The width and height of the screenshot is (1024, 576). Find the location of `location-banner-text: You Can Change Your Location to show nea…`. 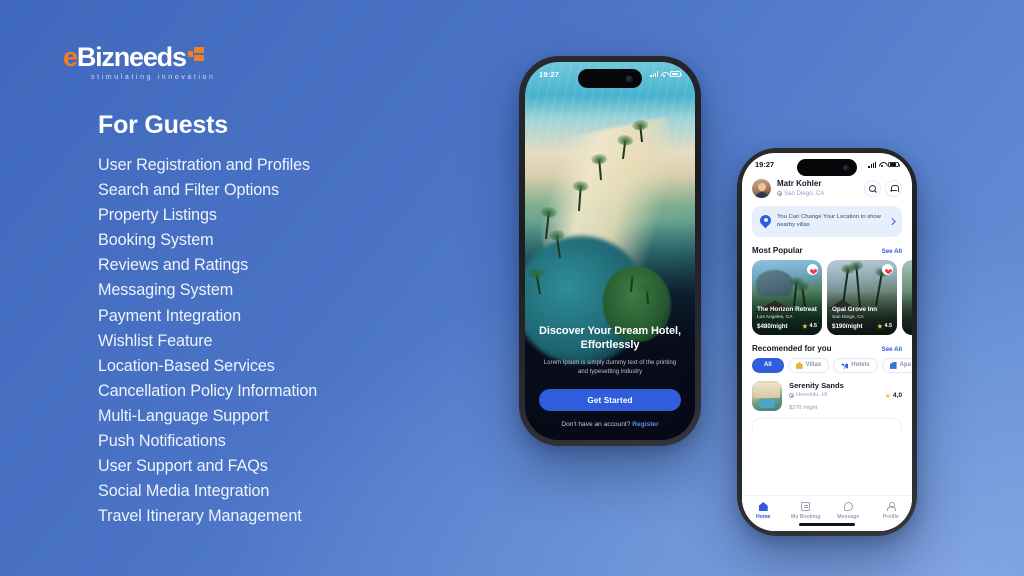

location-banner-text: You Can Change Your Location to show nea… is located at coordinates (829, 221).